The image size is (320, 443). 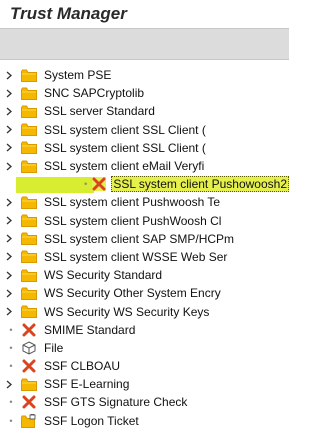 What do you see at coordinates (144, 366) in the screenshot?
I see `tree-row: • SSF CLBOAU` at bounding box center [144, 366].